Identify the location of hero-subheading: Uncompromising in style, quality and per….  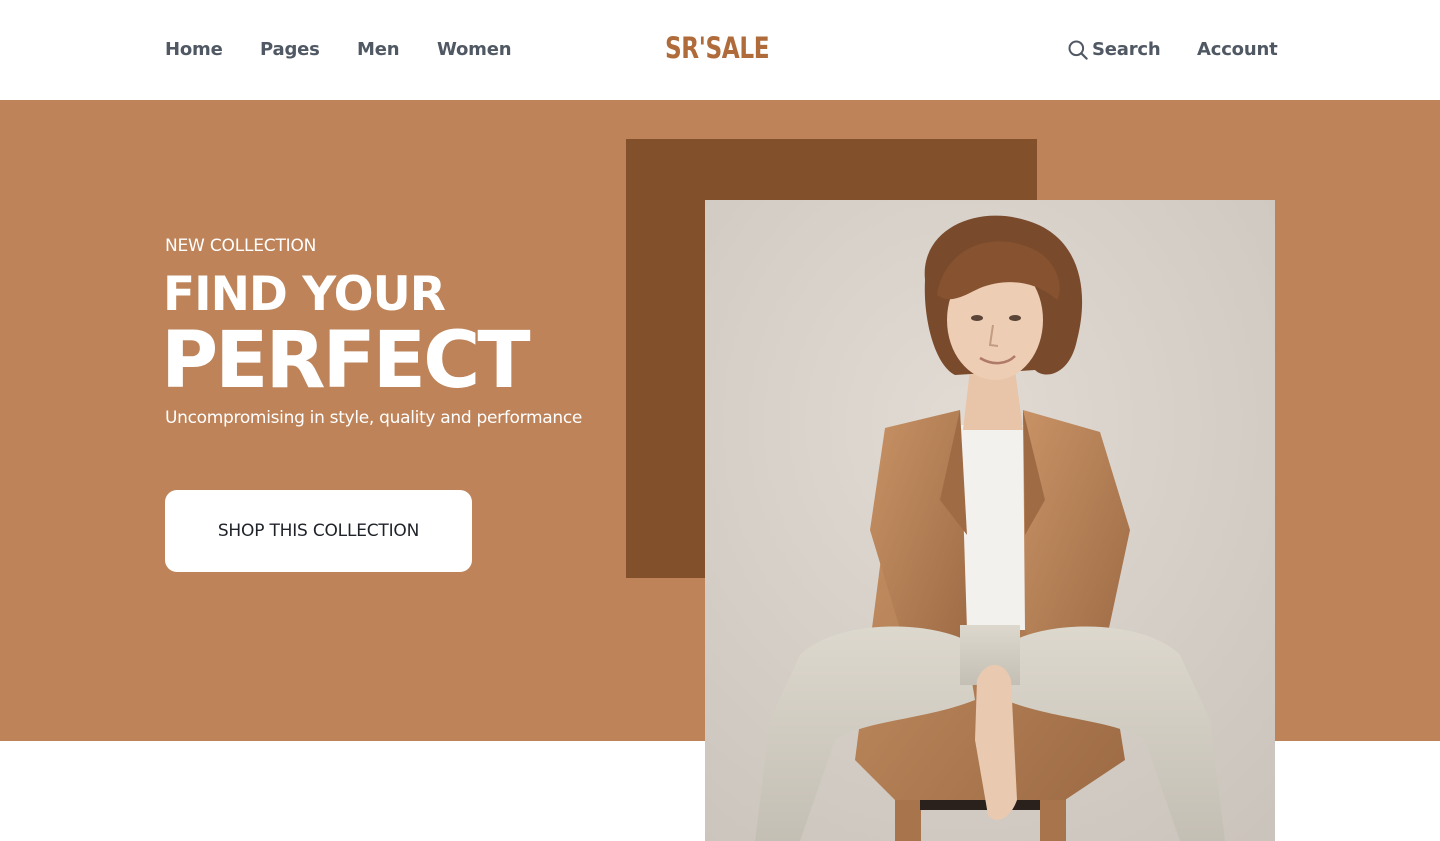
(374, 418).